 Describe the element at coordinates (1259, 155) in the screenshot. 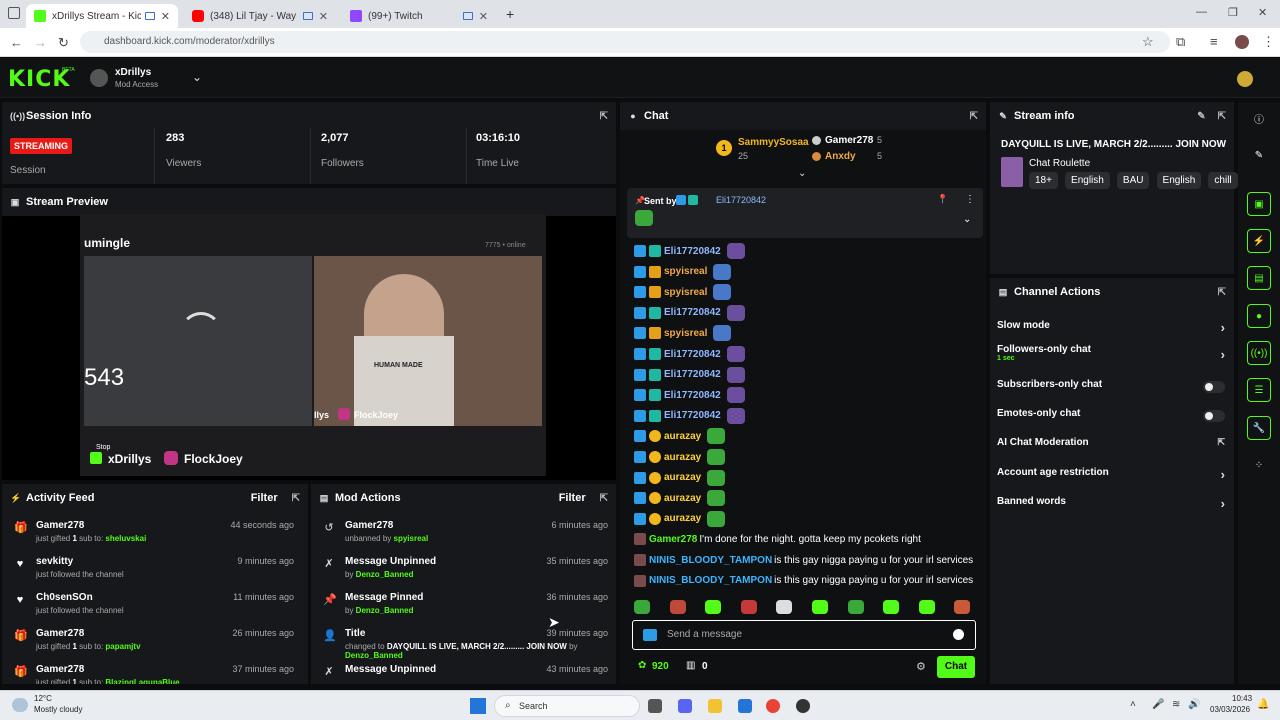

I see `edit-icon: ✎` at that location.